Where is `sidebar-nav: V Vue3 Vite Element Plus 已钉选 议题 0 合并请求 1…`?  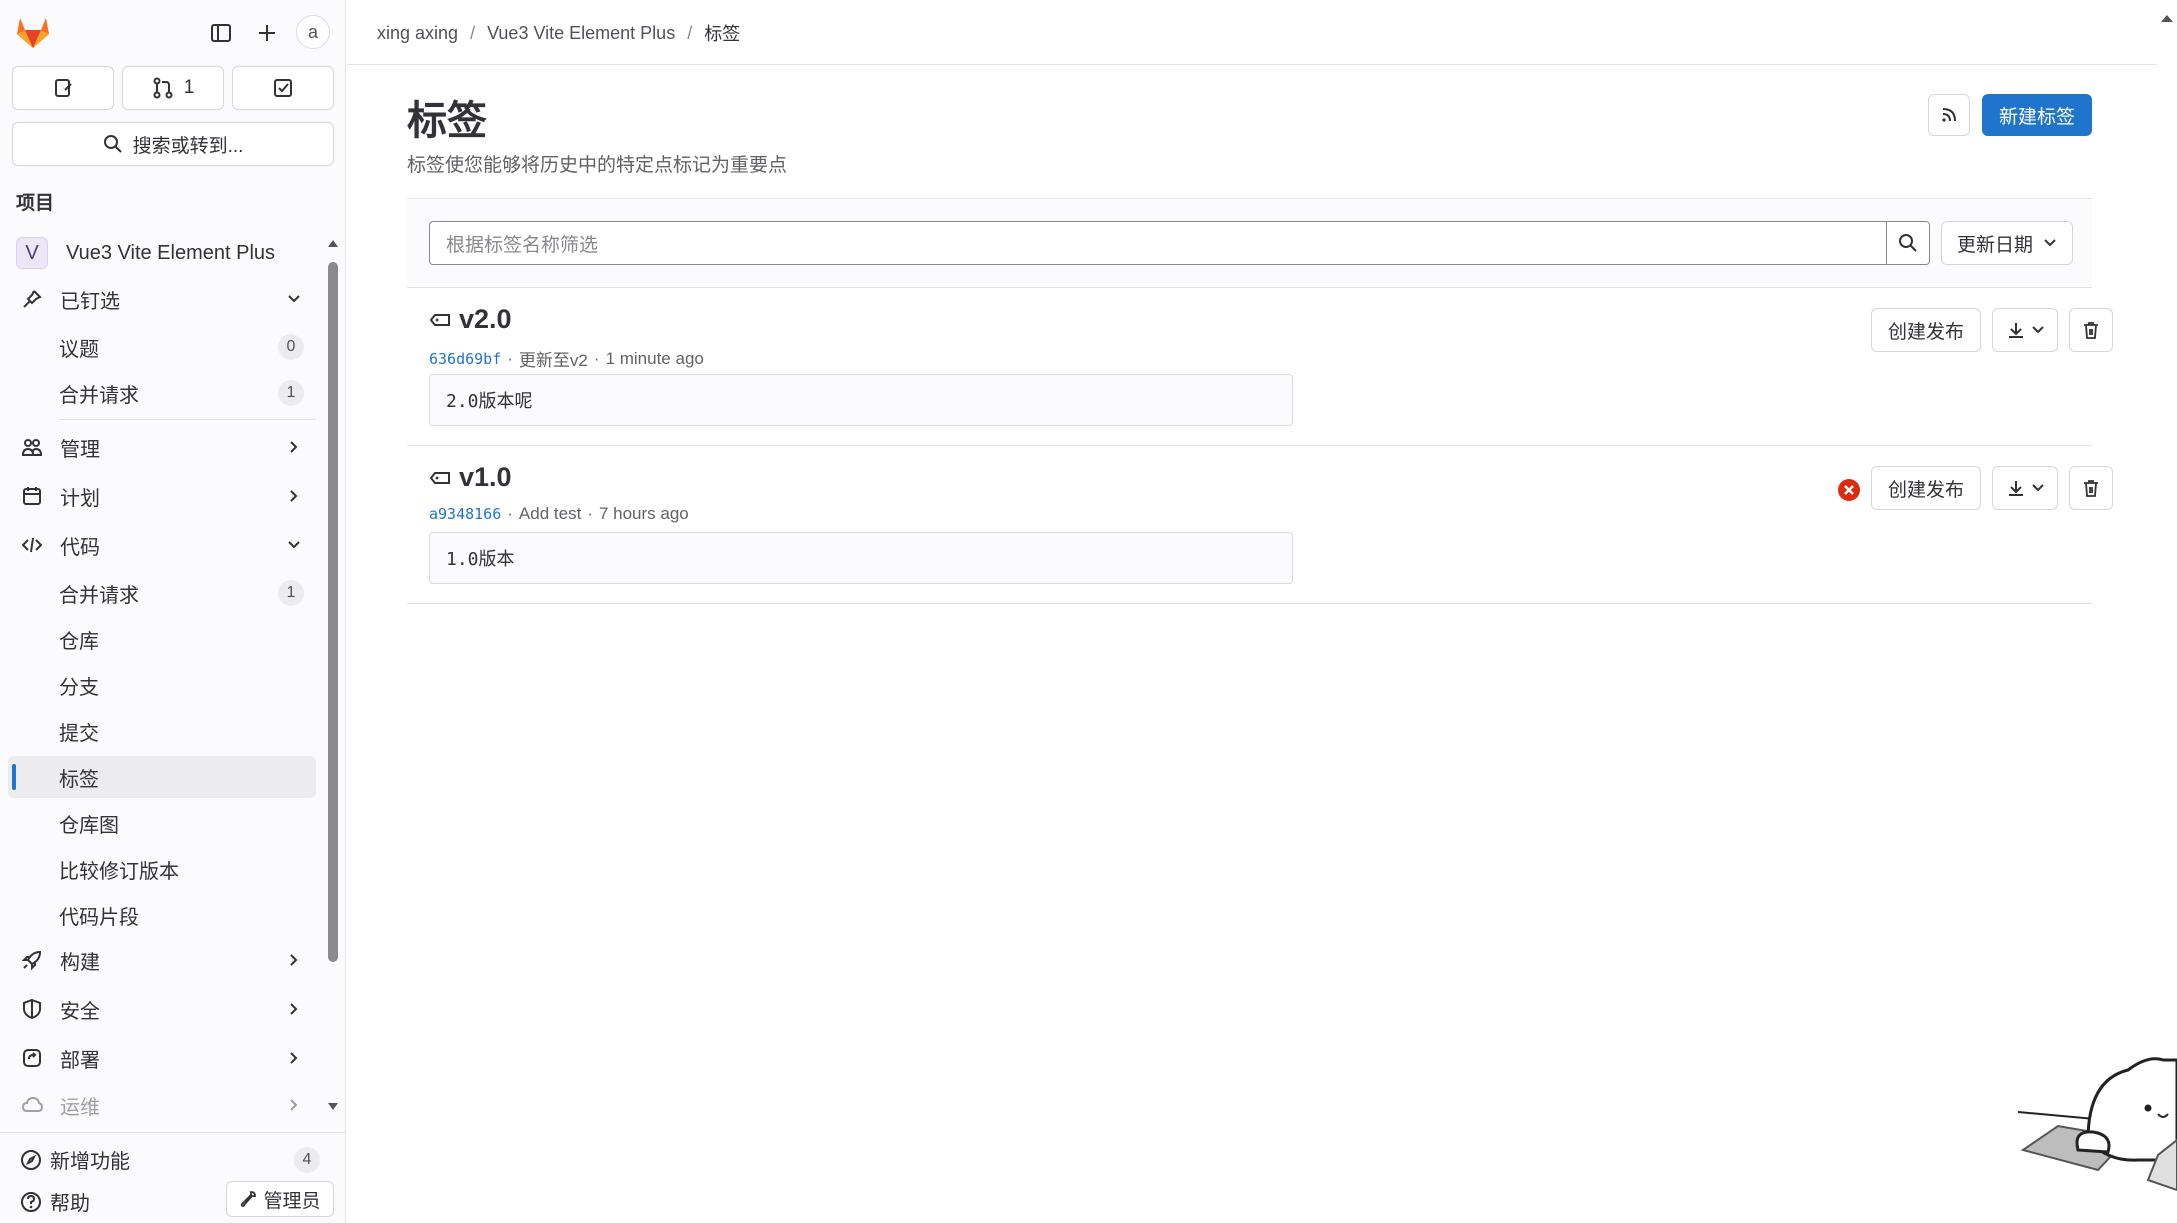
sidebar-nav: V Vue3 Vite Element Plus 已钉选 议题 0 合并请求 1… is located at coordinates (173, 673).